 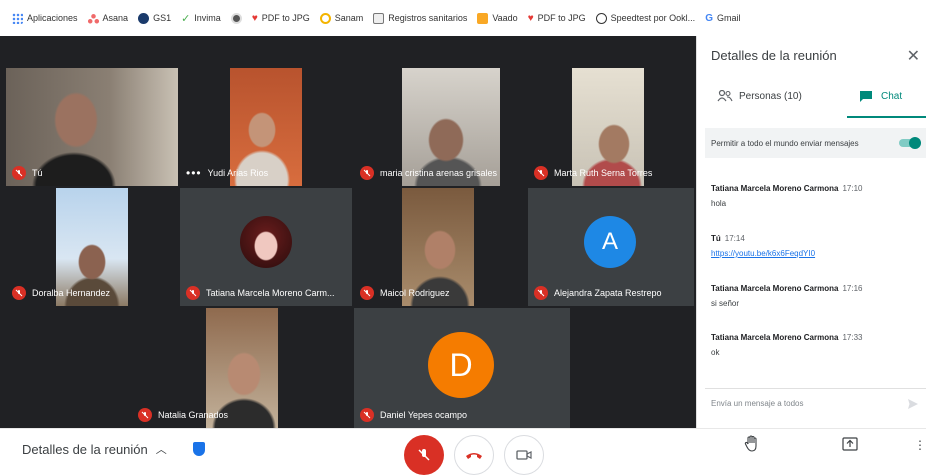 What do you see at coordinates (92, 127) in the screenshot?
I see `participant-tile: Tú` at bounding box center [92, 127].